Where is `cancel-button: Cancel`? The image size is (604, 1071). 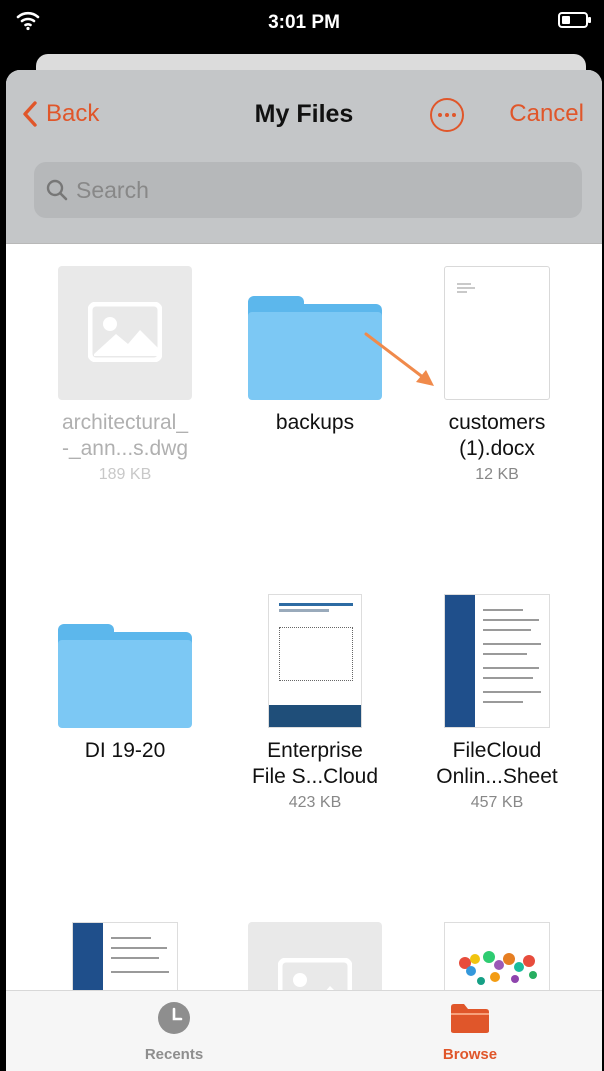
cancel-button: Cancel is located at coordinates (546, 114).